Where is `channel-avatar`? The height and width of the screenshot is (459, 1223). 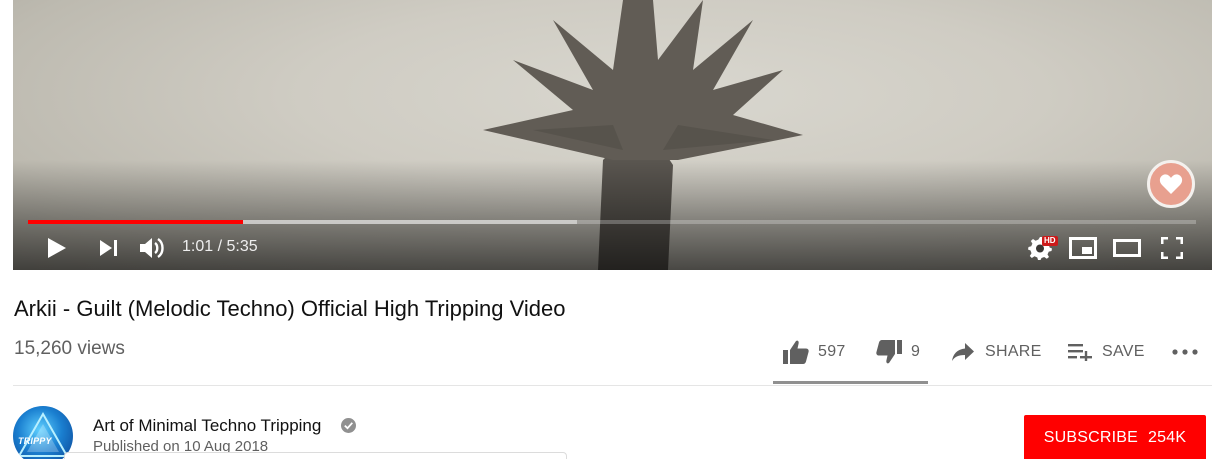 channel-avatar is located at coordinates (43, 432).